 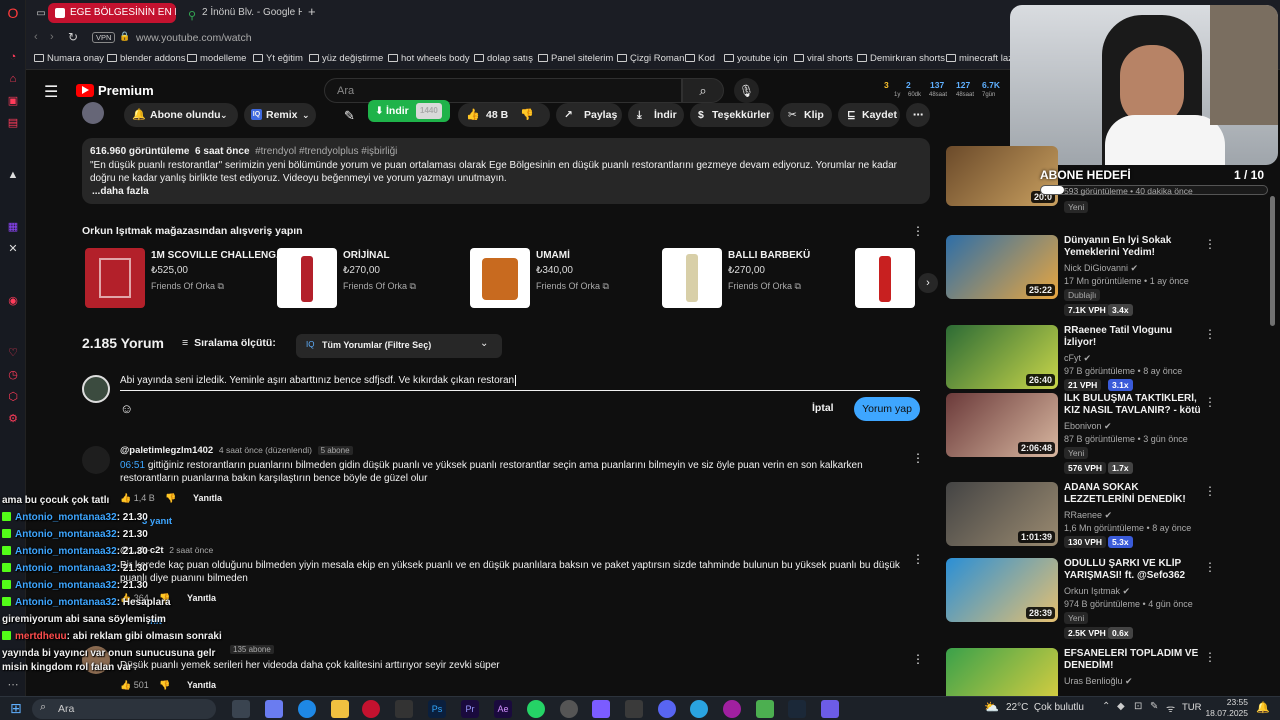 What do you see at coordinates (41, 13) in the screenshot?
I see `tab-islands-icon: ▭` at bounding box center [41, 13].